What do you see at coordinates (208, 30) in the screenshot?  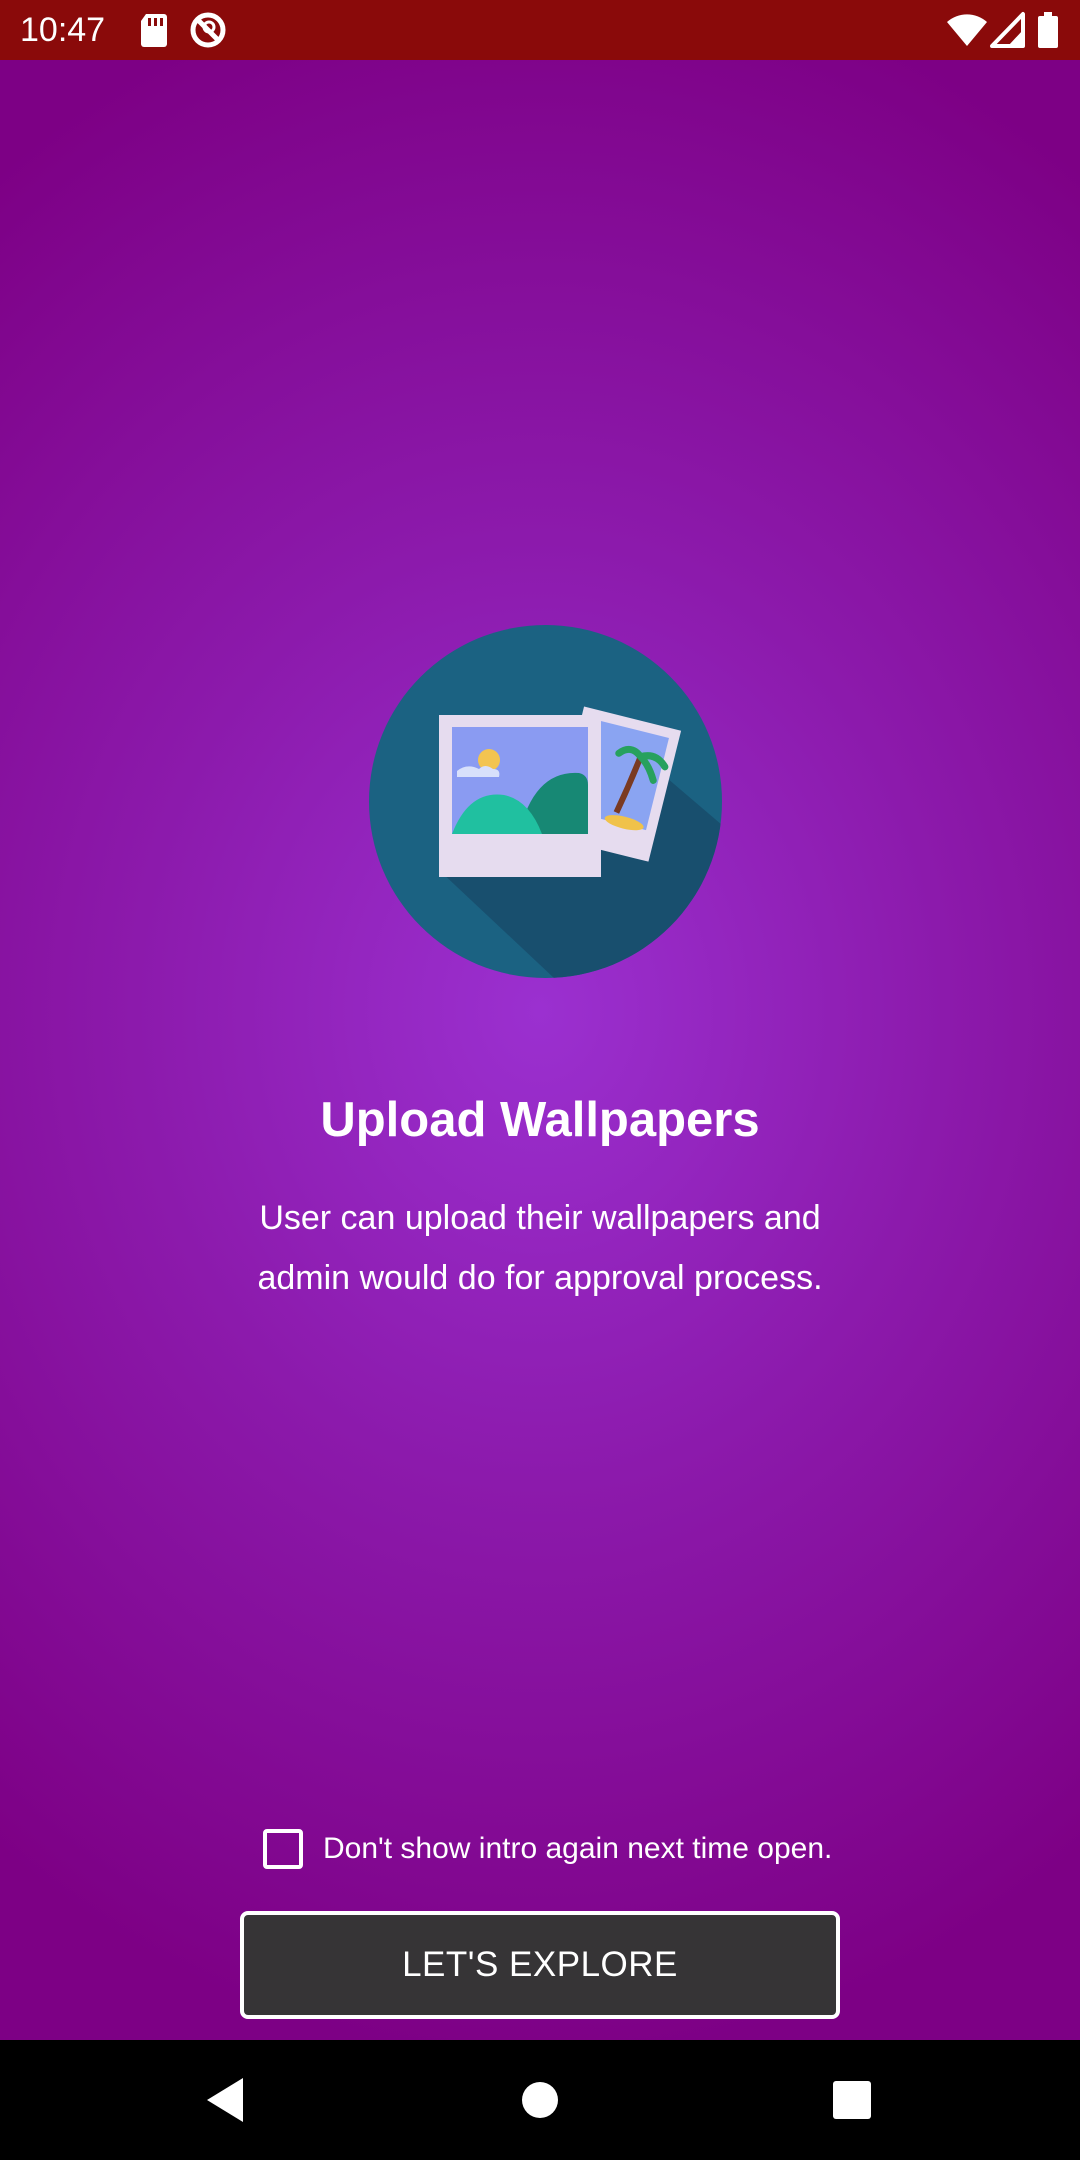 I see `do-not-disturb-icon` at bounding box center [208, 30].